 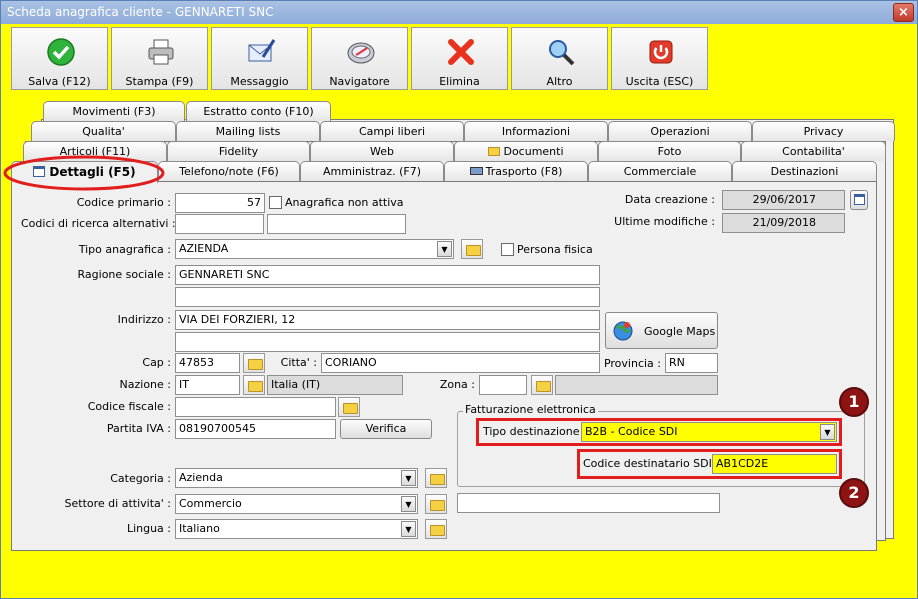 I want to click on google-maps-button: Google Maps, so click(x=661, y=330).